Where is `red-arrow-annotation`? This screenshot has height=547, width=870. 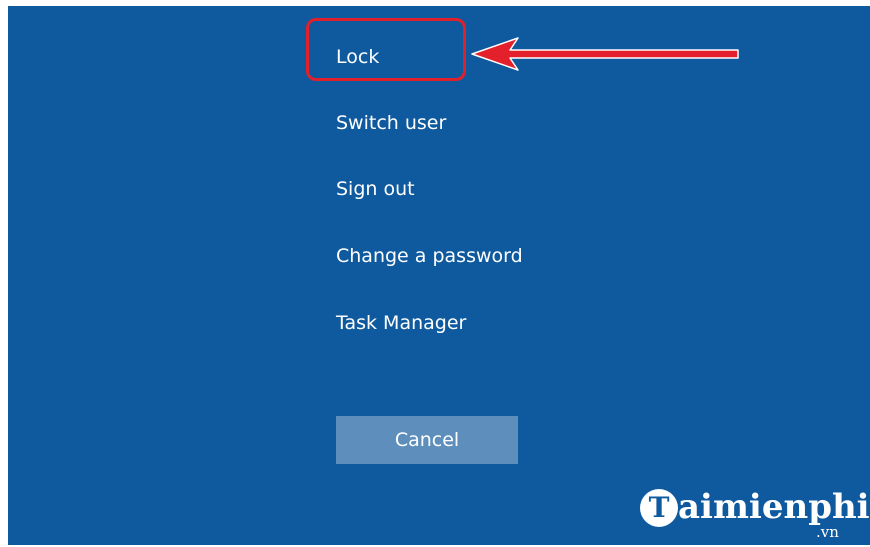 red-arrow-annotation is located at coordinates (605, 54).